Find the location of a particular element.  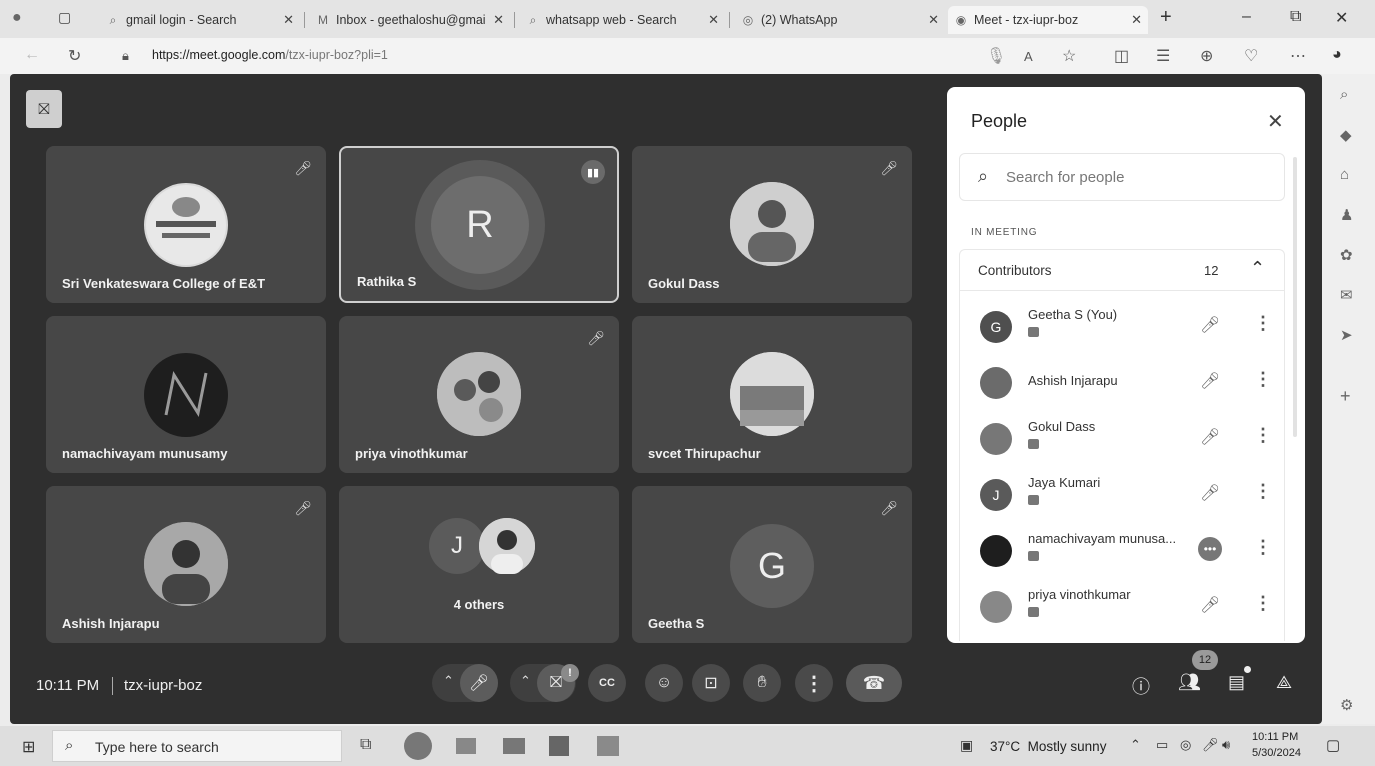

excel-icon is located at coordinates (608, 746).